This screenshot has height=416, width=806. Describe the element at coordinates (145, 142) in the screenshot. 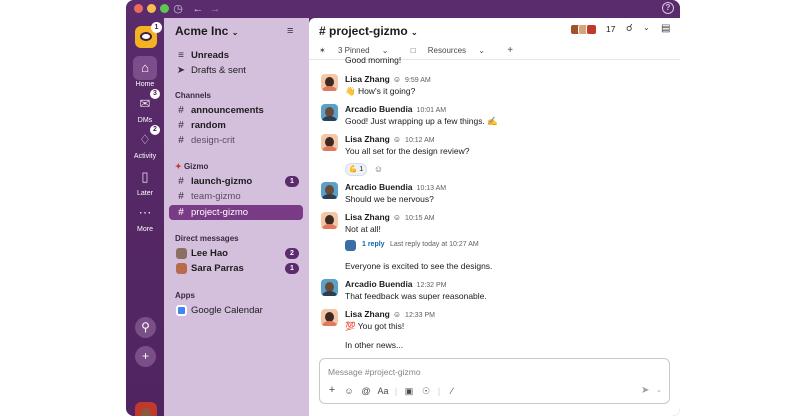

I see `rail-activity: ♢ 2 Activity` at that location.